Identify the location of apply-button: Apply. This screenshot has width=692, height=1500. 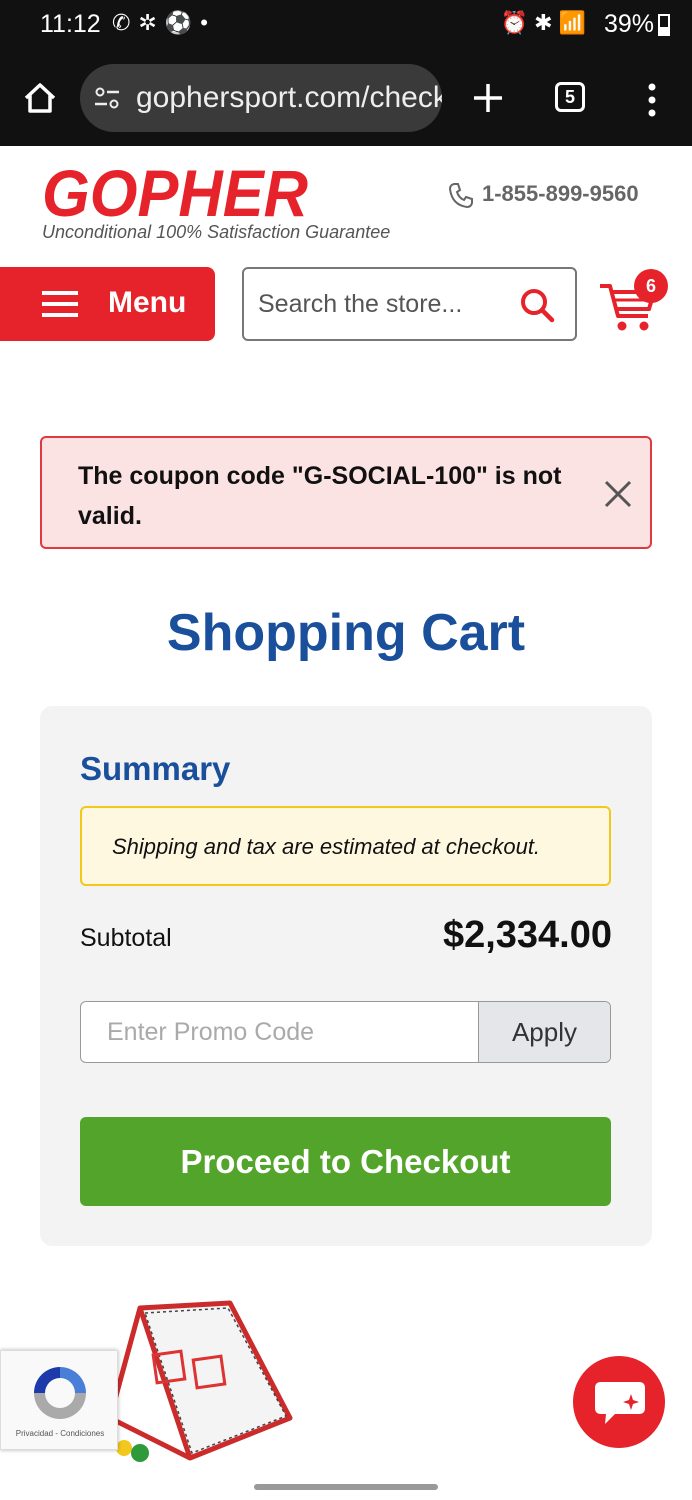
(544, 1032).